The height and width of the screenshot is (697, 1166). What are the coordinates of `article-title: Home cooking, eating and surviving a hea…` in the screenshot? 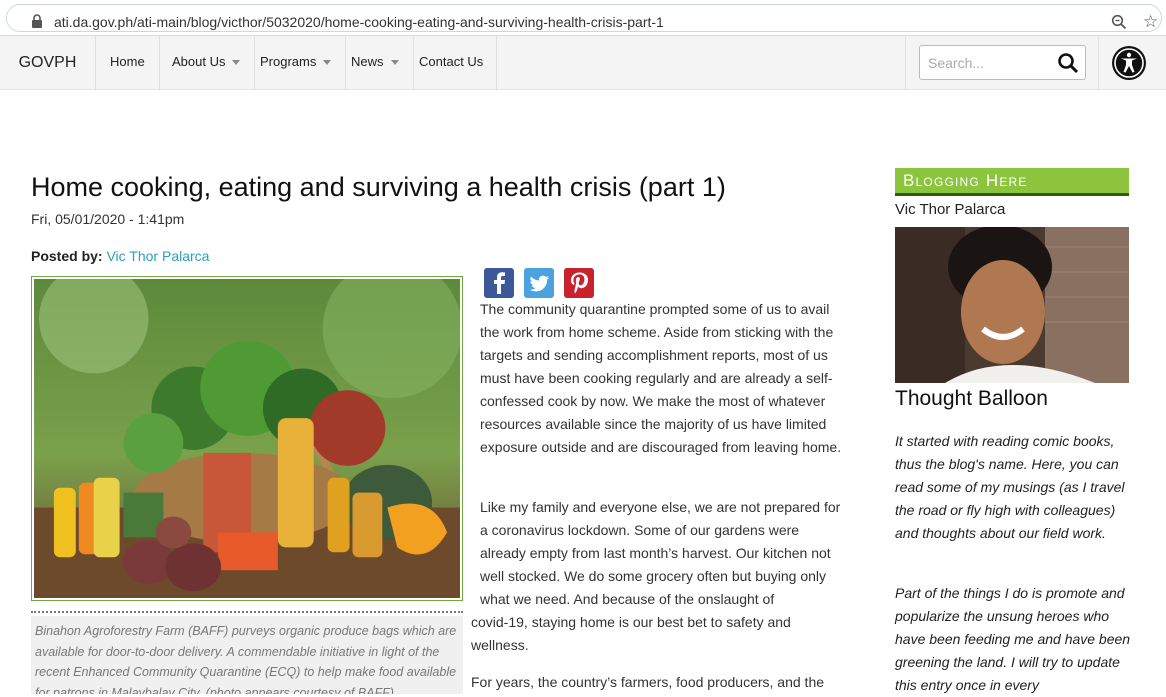 It's located at (378, 187).